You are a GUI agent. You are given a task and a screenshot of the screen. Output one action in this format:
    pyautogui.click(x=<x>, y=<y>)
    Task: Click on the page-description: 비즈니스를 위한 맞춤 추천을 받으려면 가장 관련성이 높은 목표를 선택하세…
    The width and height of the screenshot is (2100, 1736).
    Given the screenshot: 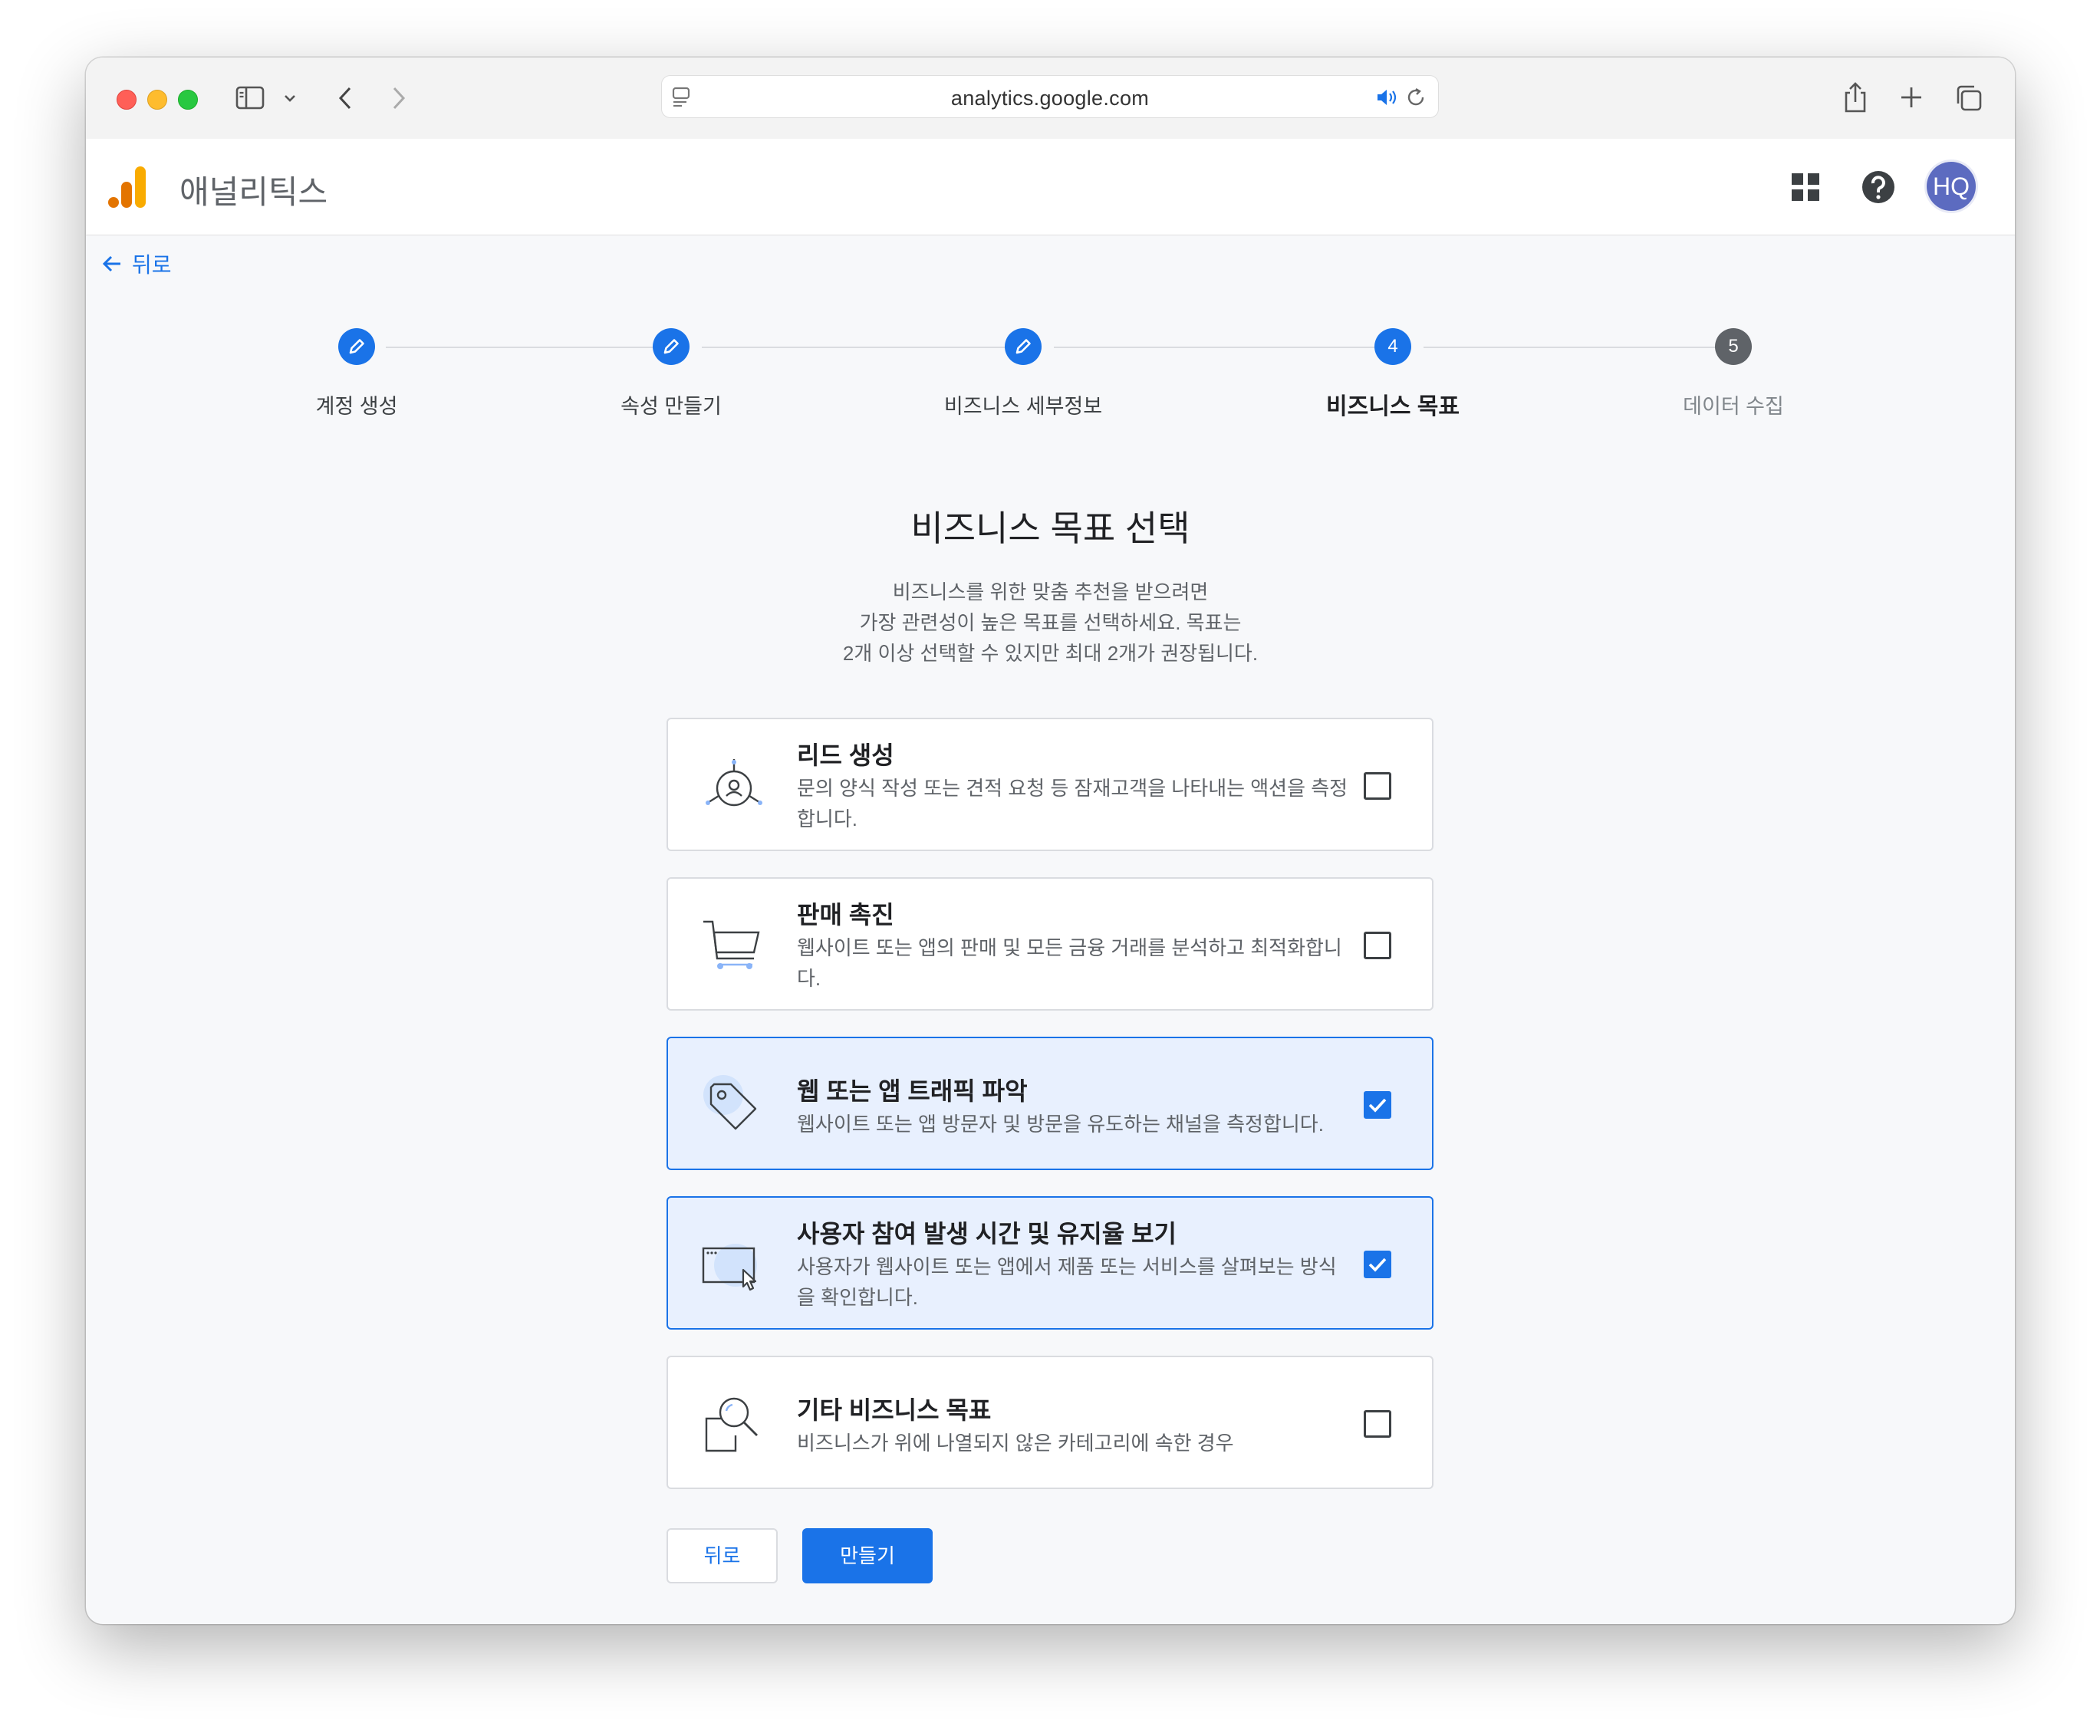 What is the action you would take?
    pyautogui.click(x=1050, y=623)
    